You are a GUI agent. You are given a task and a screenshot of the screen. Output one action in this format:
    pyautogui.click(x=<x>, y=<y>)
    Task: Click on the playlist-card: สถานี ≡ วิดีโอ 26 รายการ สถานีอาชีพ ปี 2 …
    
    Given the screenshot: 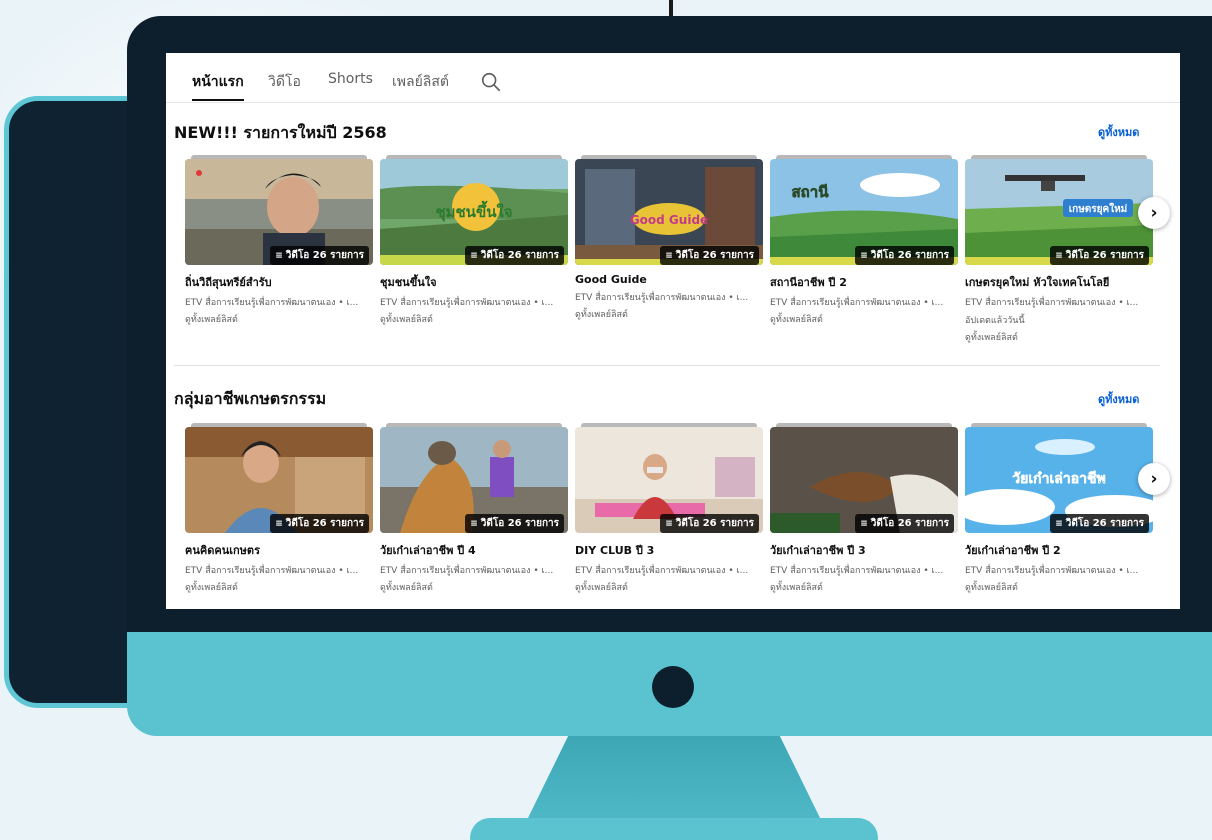 What is the action you would take?
    pyautogui.click(x=864, y=240)
    